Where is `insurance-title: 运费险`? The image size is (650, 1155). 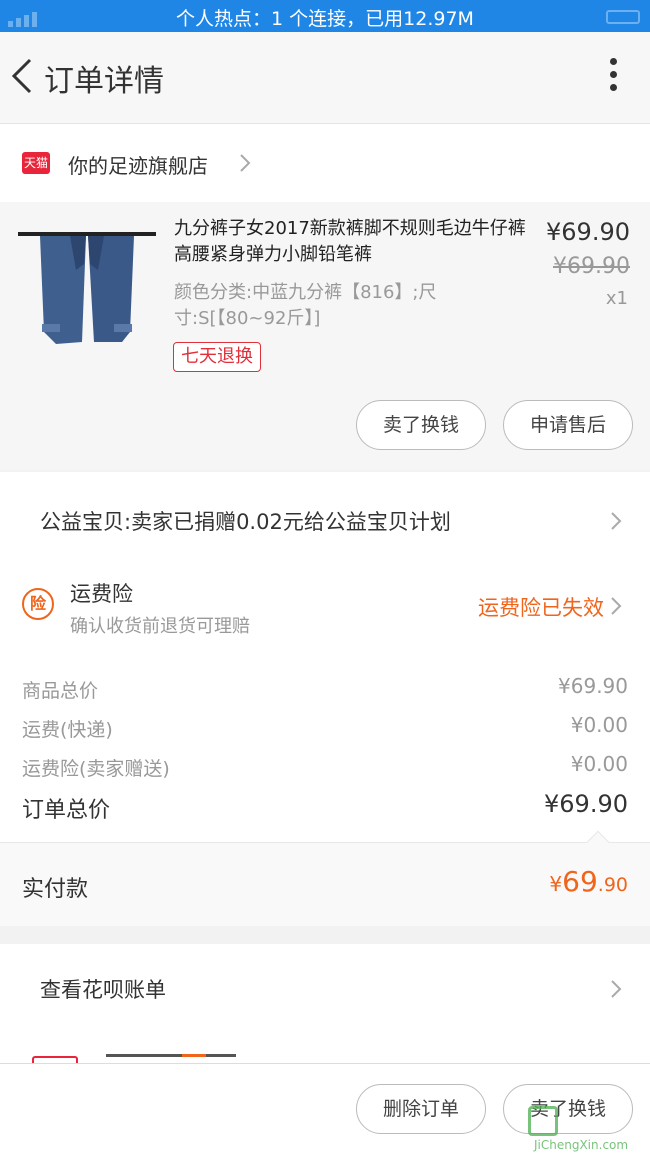
insurance-title: 运费险 is located at coordinates (101, 594).